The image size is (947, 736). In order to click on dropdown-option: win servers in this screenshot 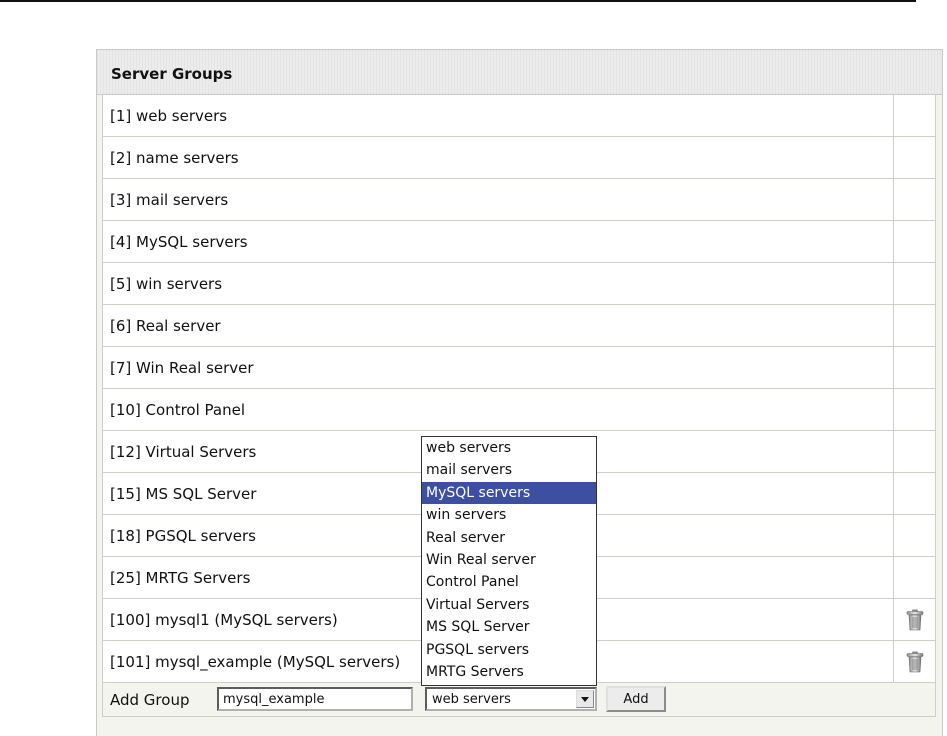, I will do `click(509, 515)`.